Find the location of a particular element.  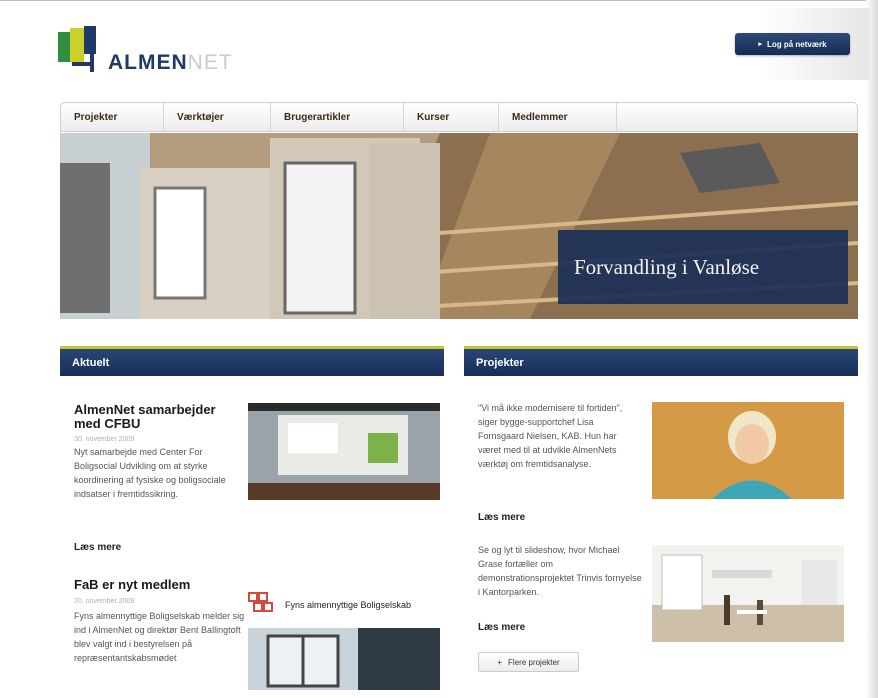

login-button-label: Log på netværk is located at coordinates (796, 44).